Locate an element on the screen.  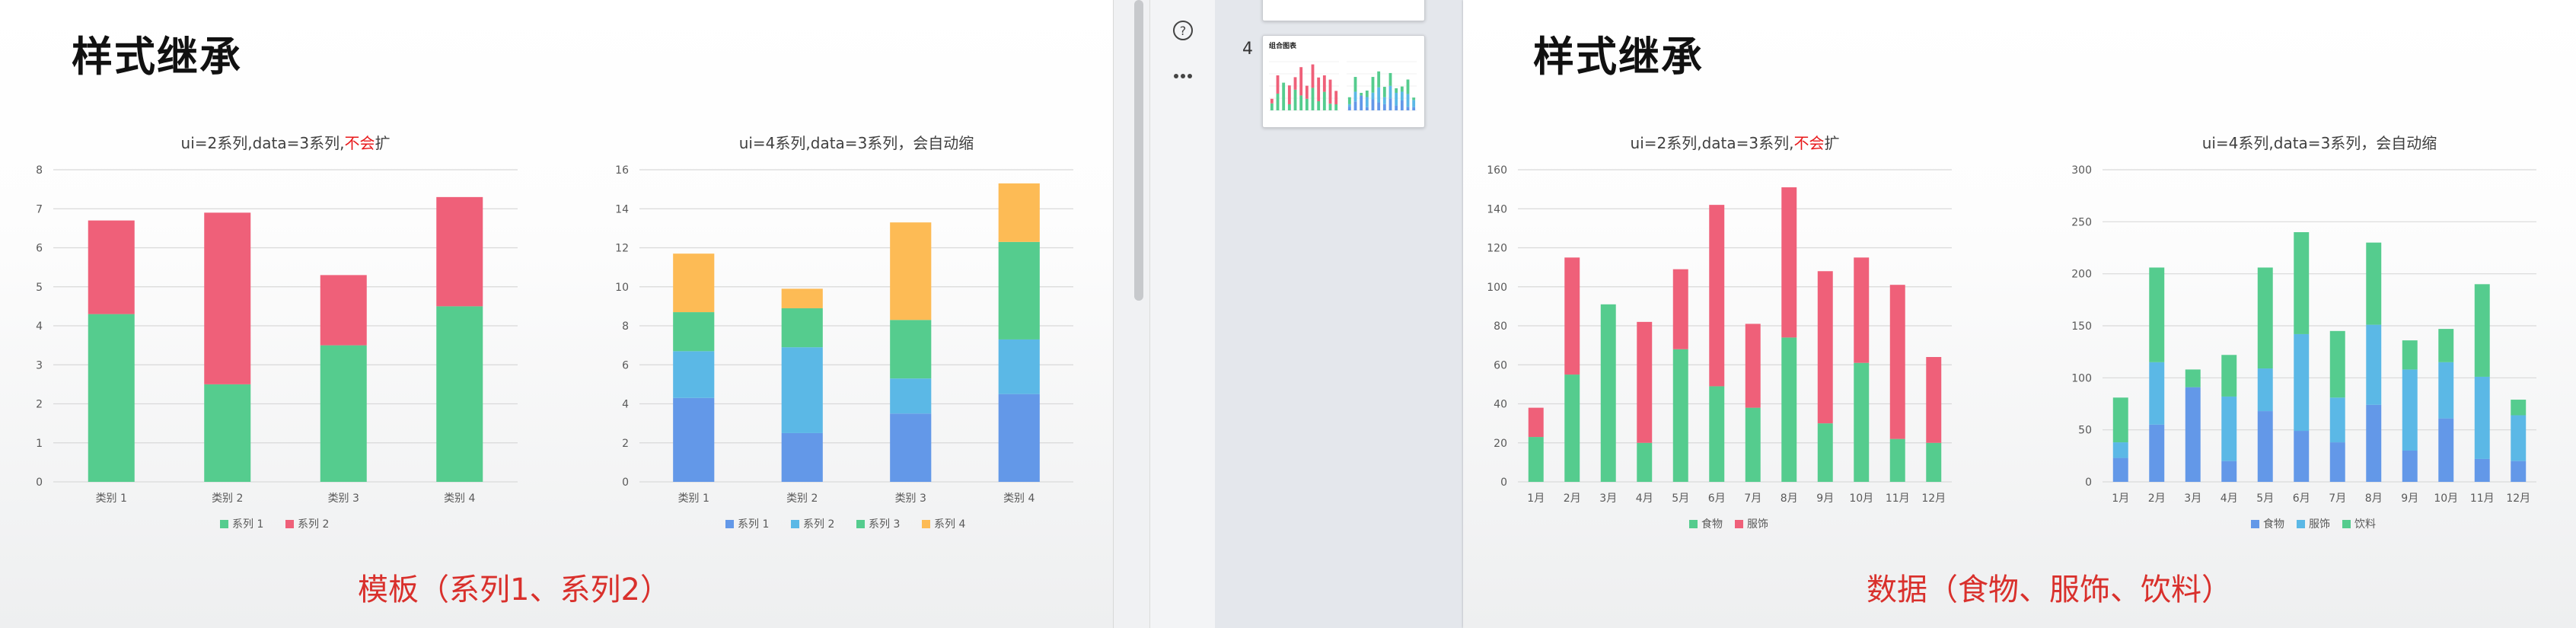
x-tick-label: 类别 3 is located at coordinates (343, 499).